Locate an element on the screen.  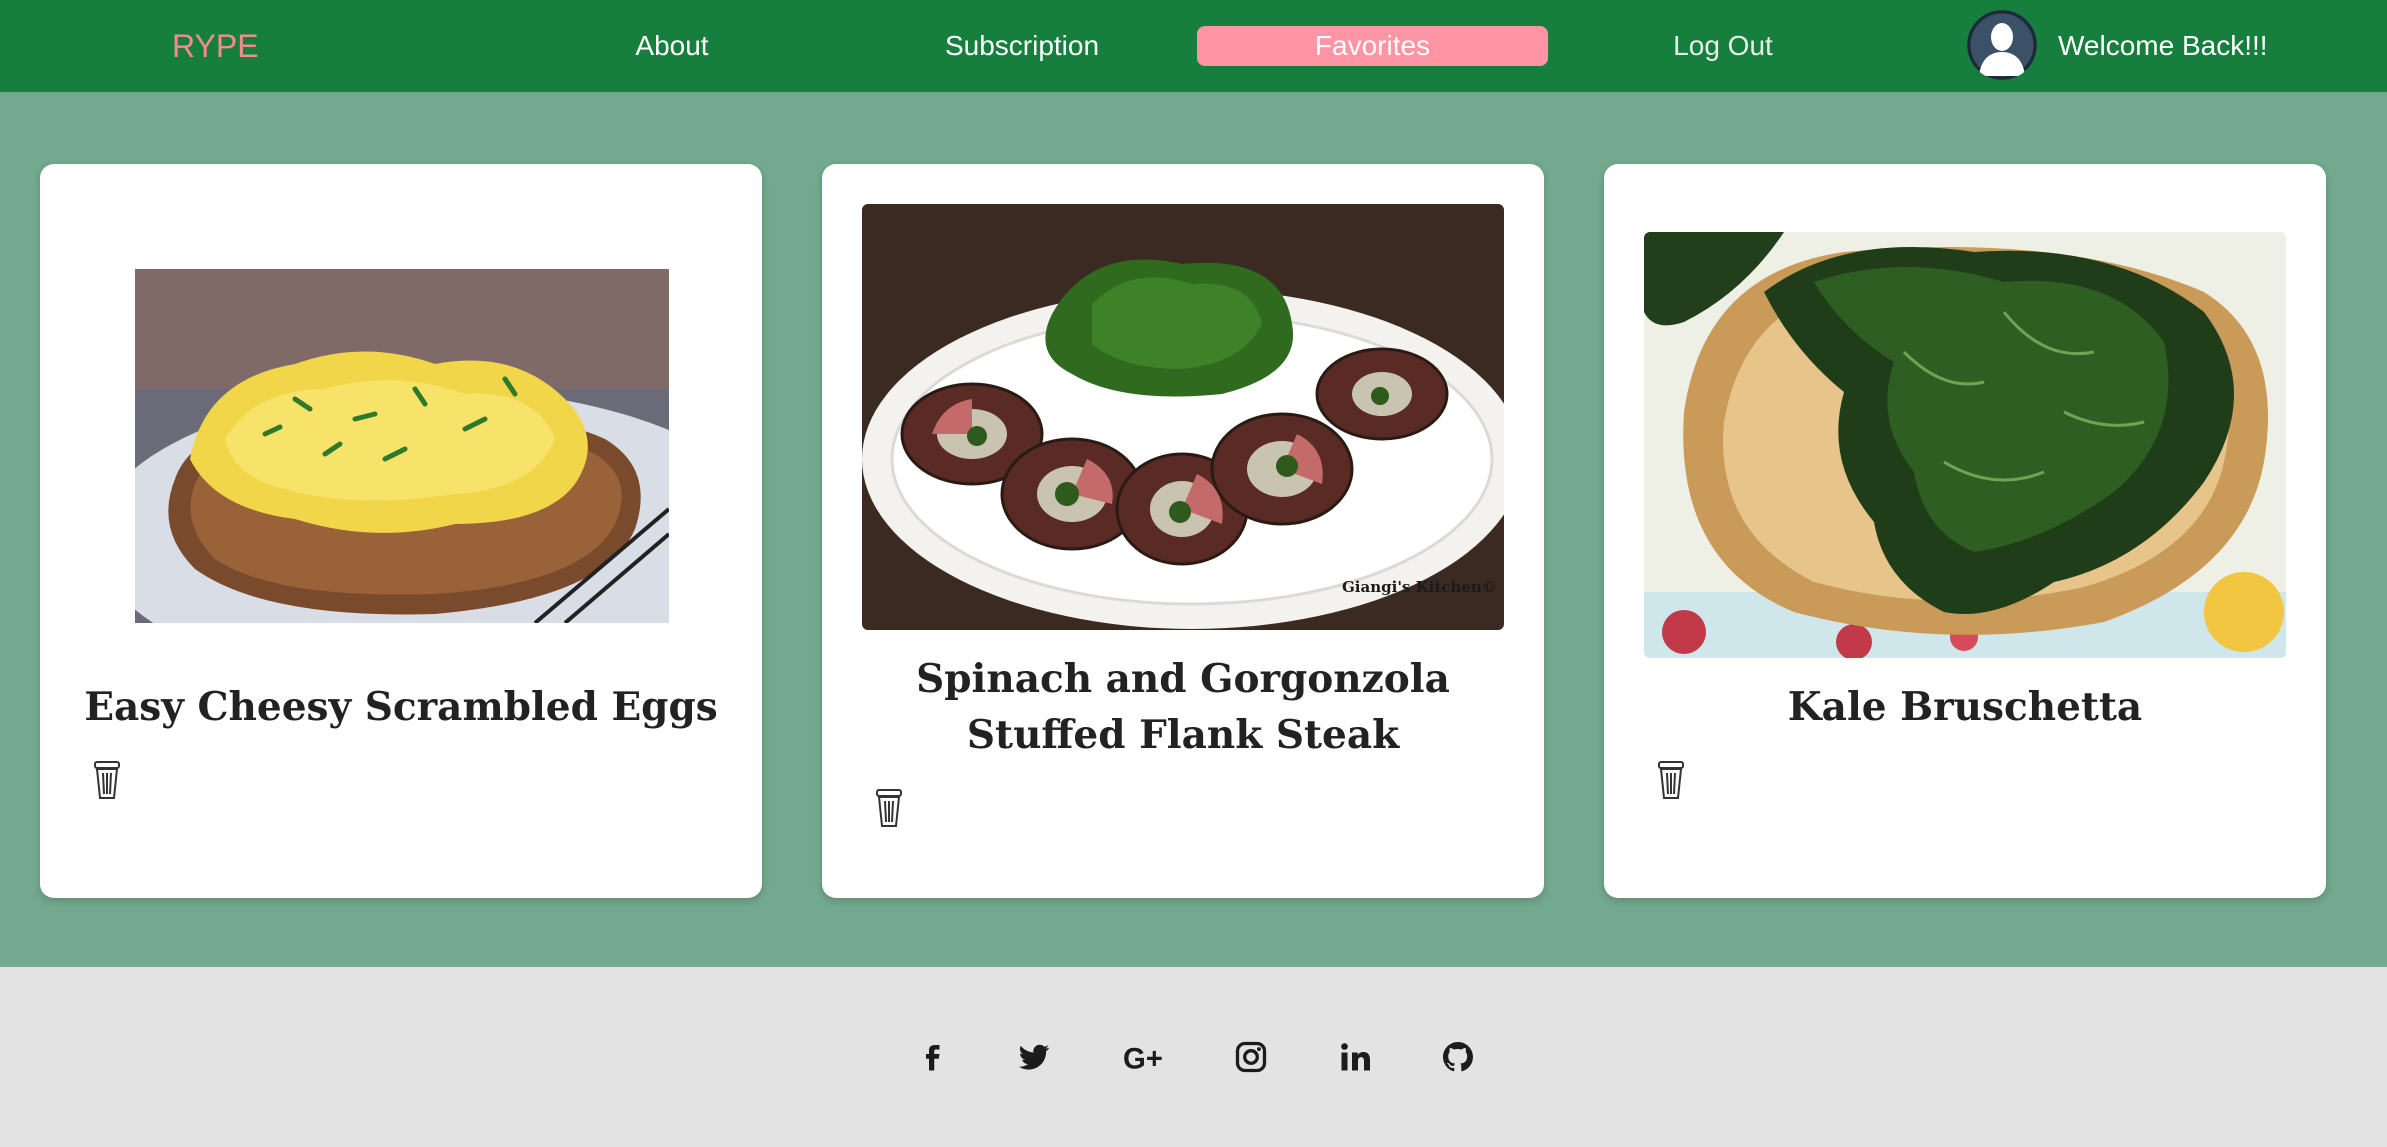
linkedin-icon is located at coordinates (1355, 1057).